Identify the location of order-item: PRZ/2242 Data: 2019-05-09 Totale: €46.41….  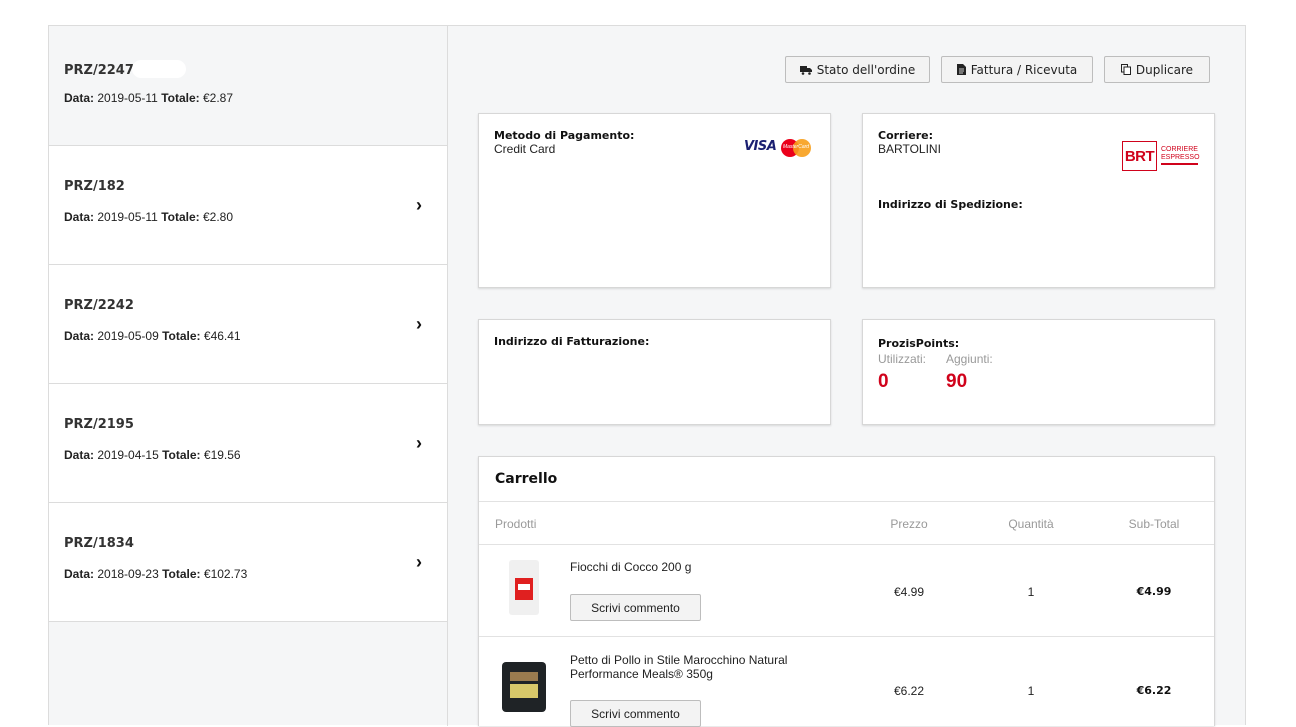
(248, 323).